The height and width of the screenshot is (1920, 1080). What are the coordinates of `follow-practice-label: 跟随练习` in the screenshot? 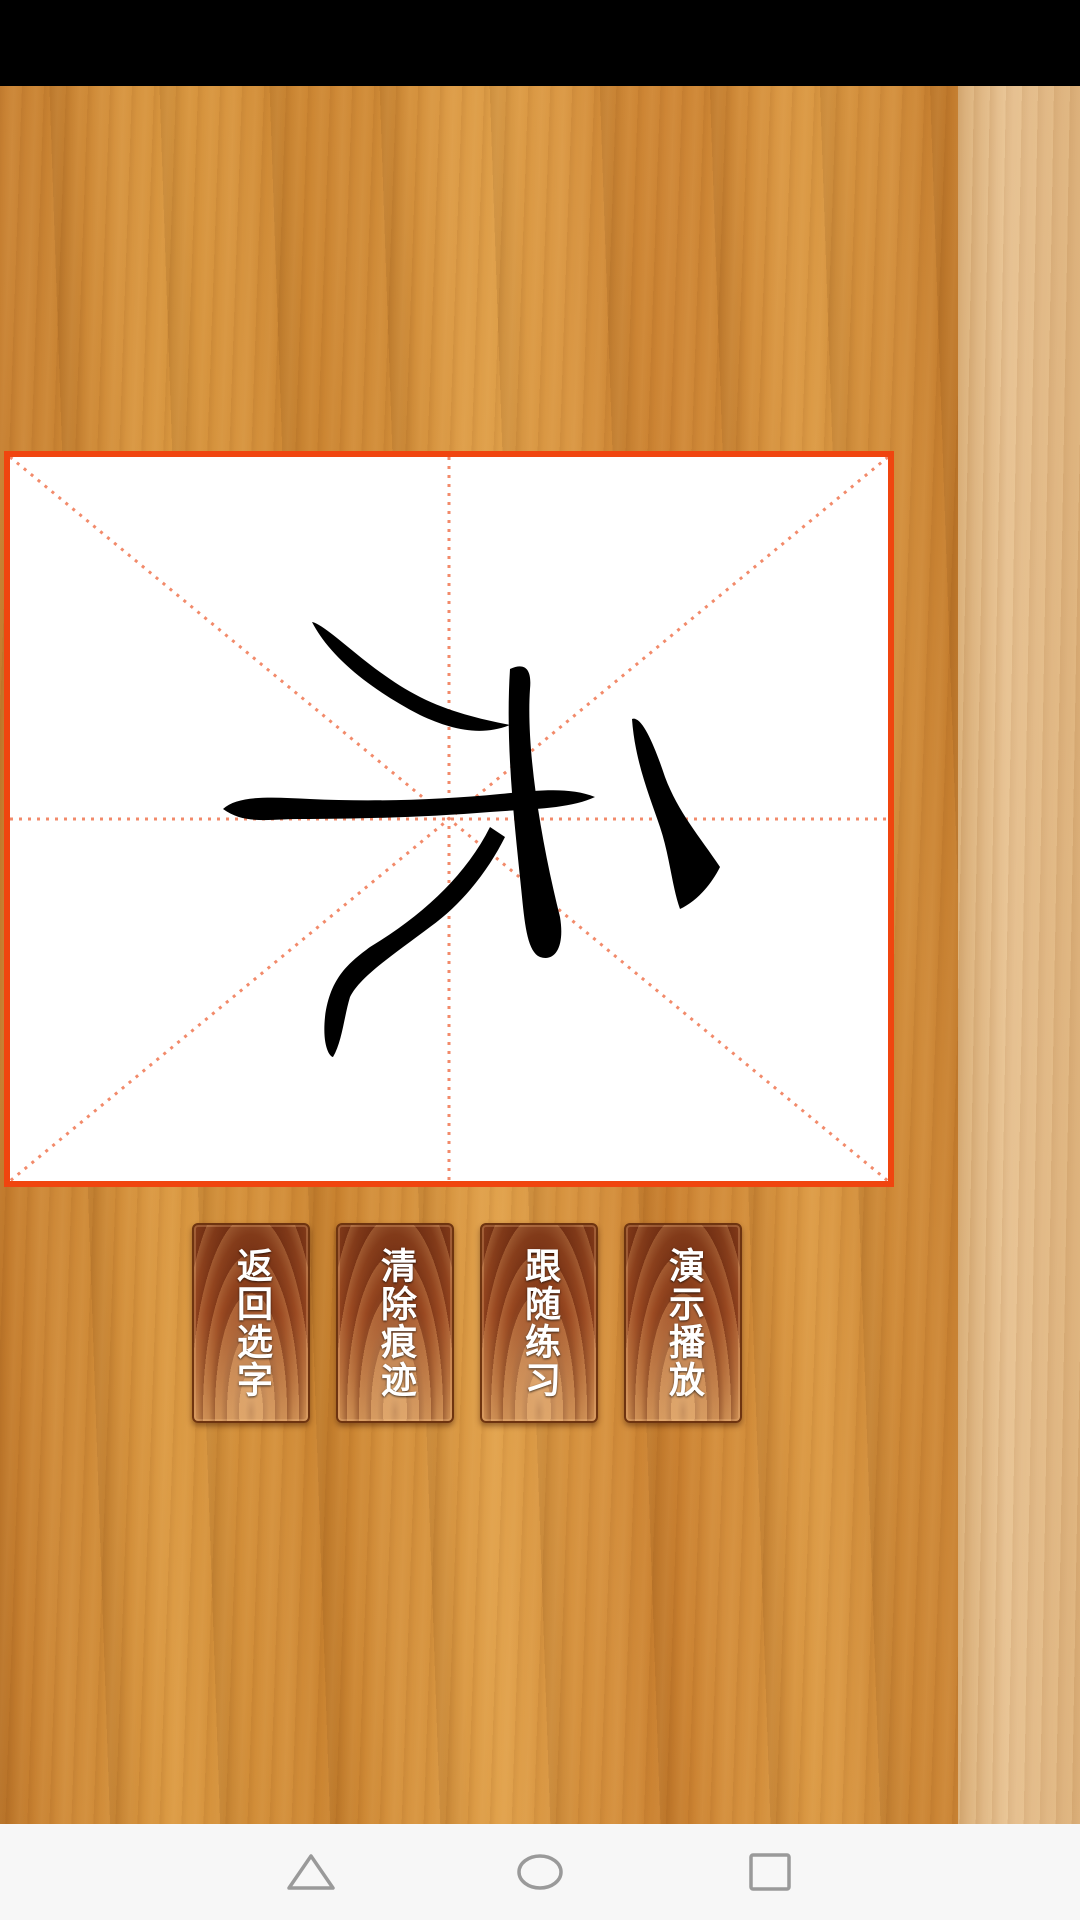 It's located at (539, 1323).